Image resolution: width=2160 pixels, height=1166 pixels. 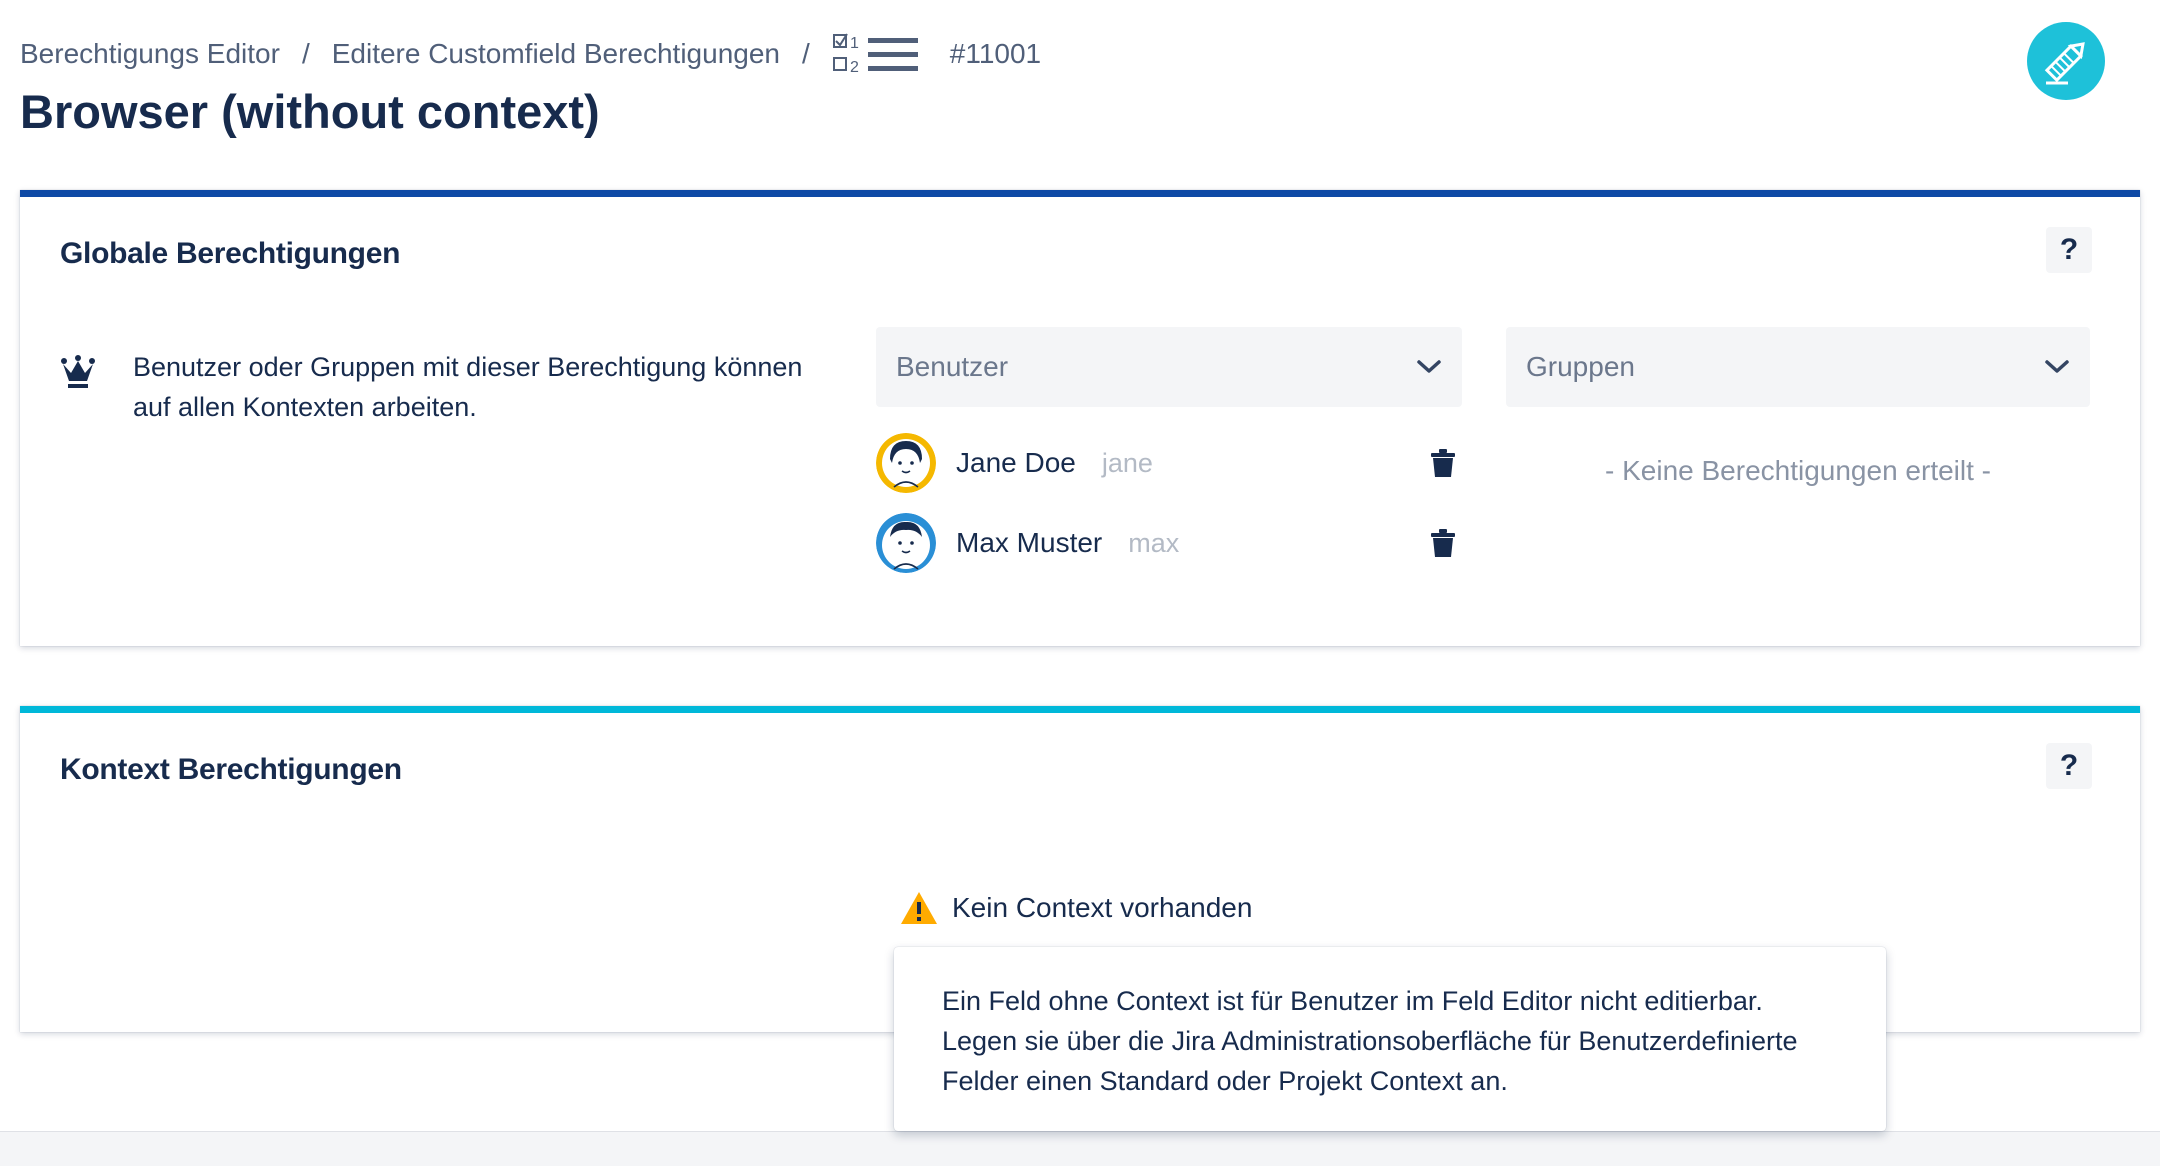 What do you see at coordinates (919, 908) in the screenshot?
I see `warning-icon` at bounding box center [919, 908].